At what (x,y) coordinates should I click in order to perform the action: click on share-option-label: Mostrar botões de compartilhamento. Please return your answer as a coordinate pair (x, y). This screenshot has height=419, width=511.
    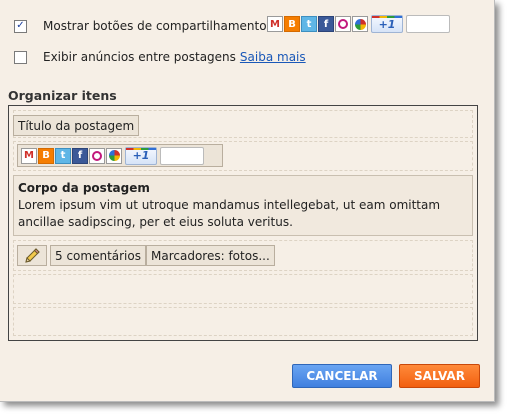
    Looking at the image, I should click on (155, 26).